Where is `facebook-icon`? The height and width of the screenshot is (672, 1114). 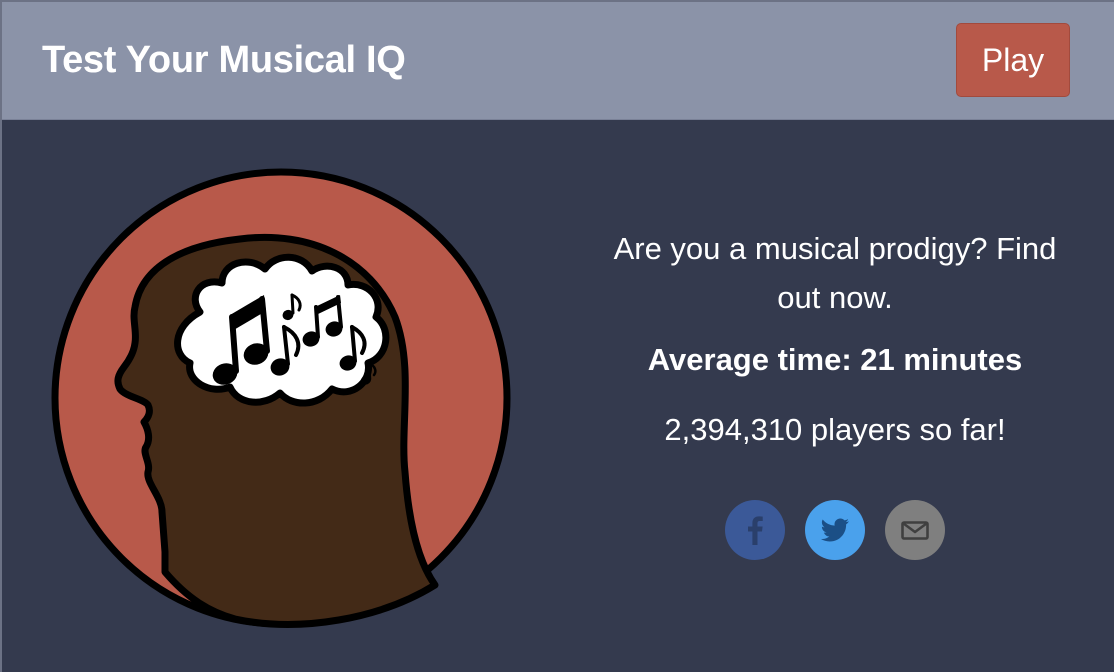
facebook-icon is located at coordinates (755, 530).